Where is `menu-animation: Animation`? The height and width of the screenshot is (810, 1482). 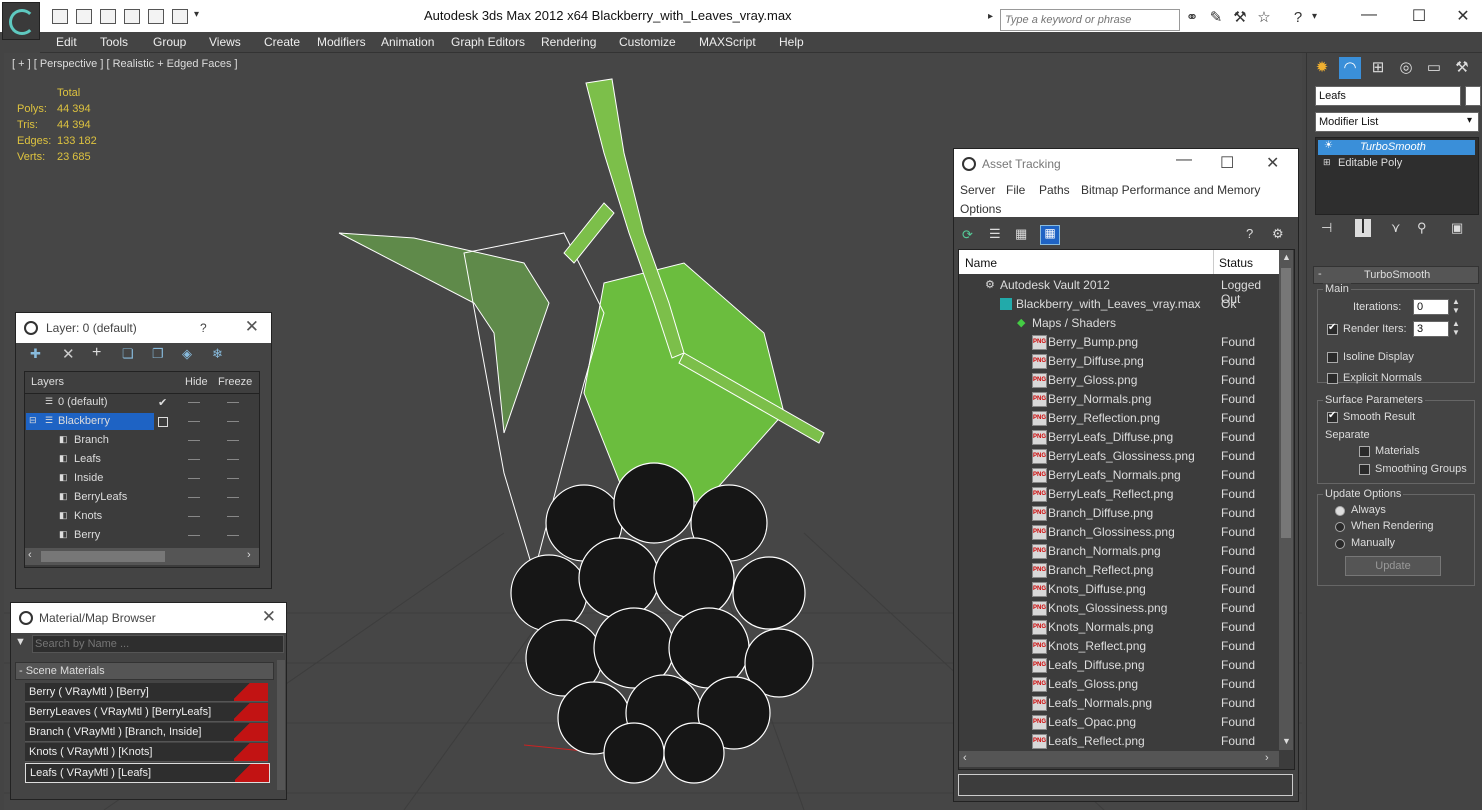
menu-animation: Animation is located at coordinates (407, 42).